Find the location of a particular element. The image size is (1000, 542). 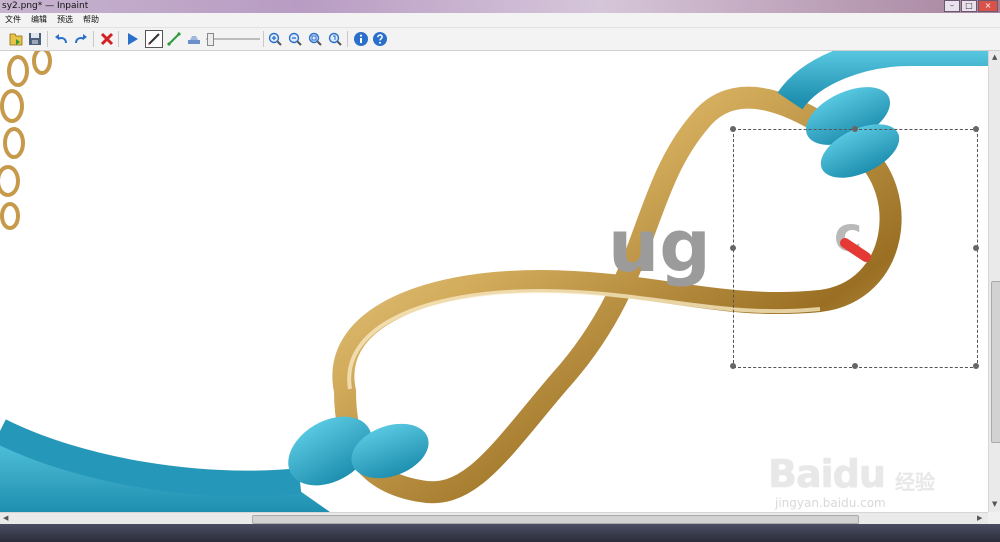

run-icon is located at coordinates (133, 39).